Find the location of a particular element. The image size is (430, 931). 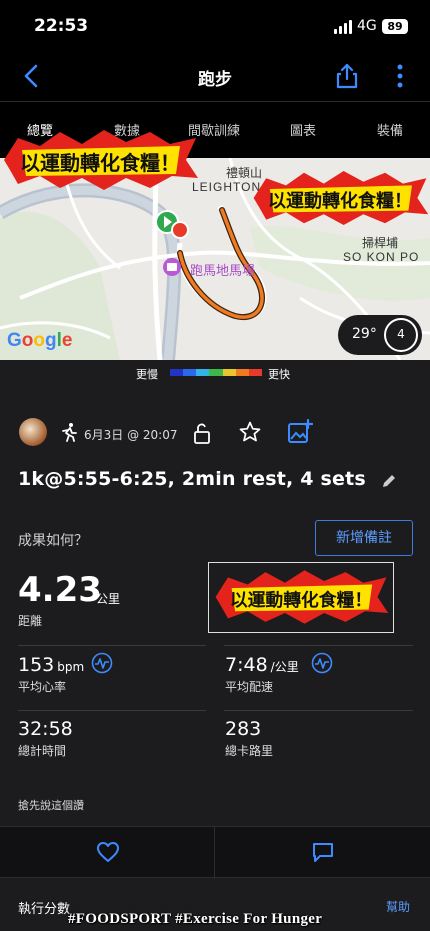

comment-icon is located at coordinates (323, 852).